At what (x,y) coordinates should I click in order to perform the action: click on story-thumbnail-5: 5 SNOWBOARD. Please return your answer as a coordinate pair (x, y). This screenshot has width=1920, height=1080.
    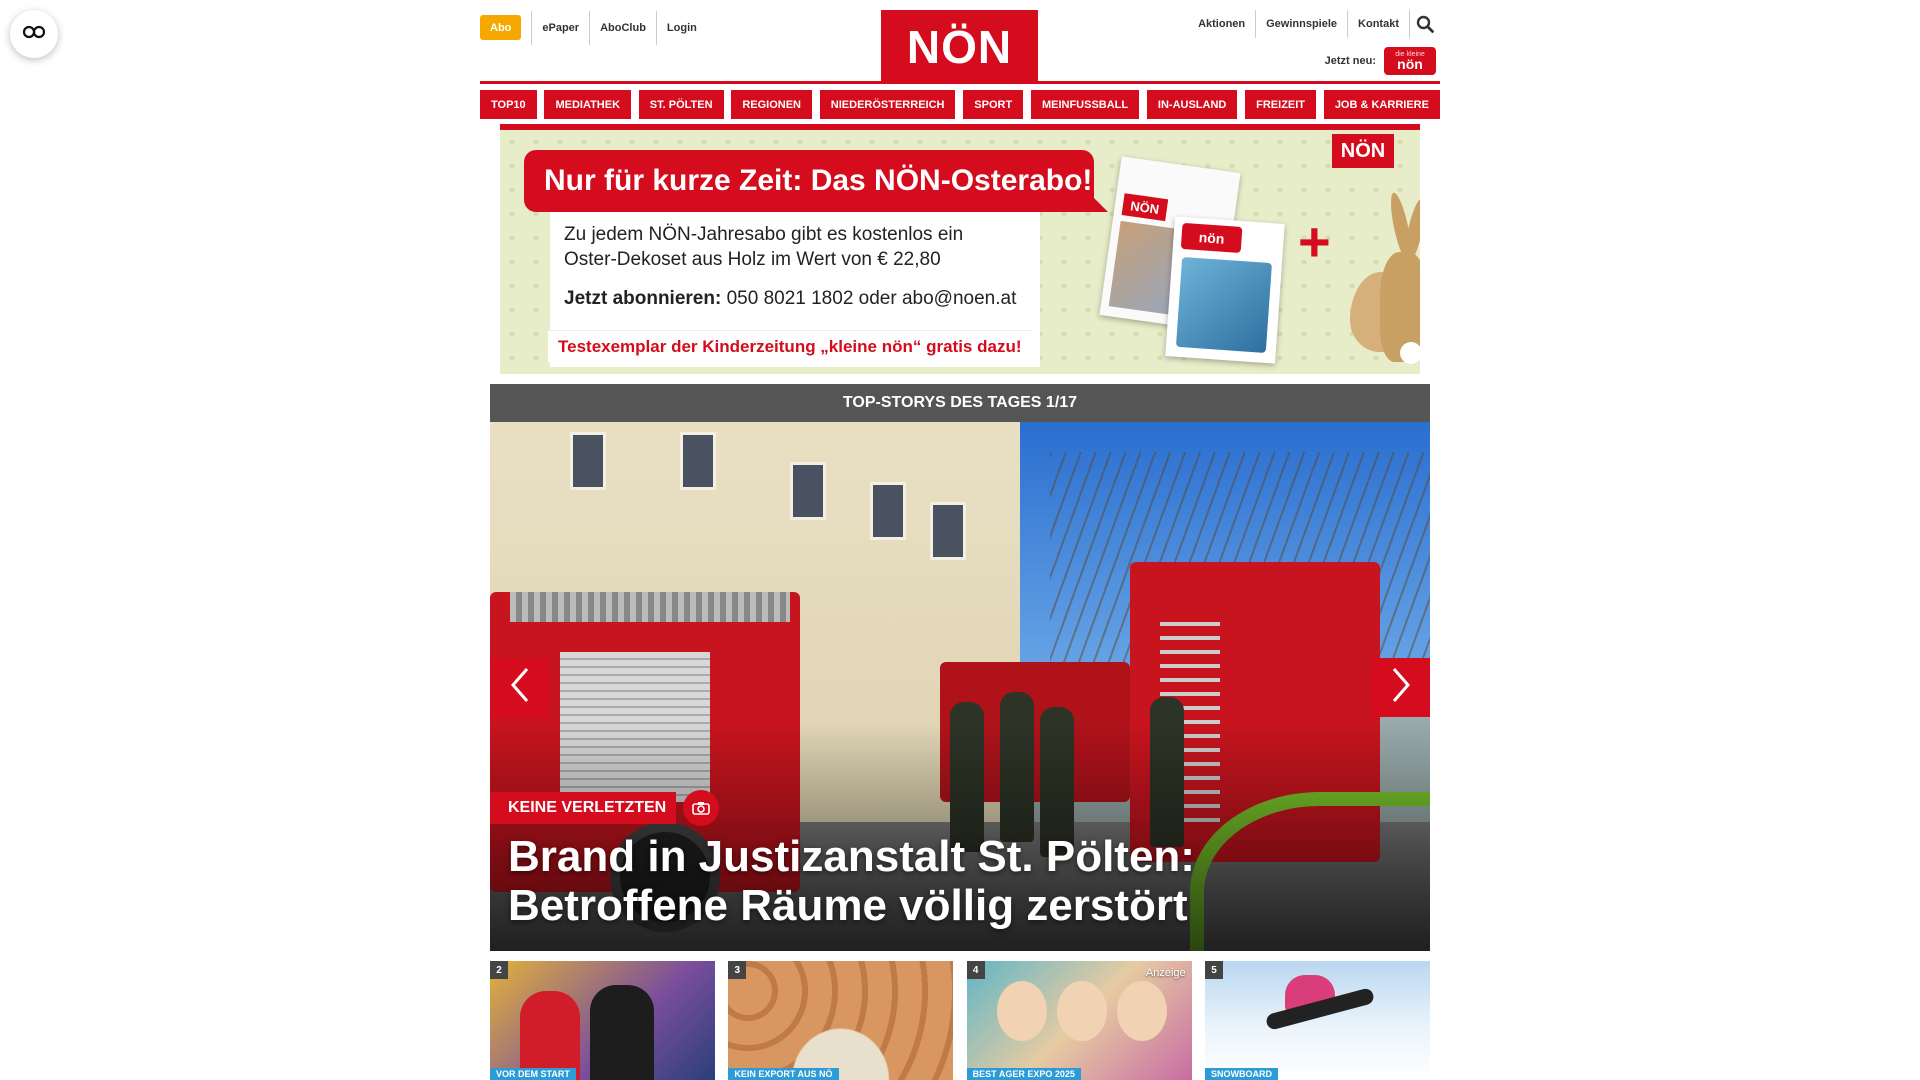
    Looking at the image, I should click on (1317, 1020).